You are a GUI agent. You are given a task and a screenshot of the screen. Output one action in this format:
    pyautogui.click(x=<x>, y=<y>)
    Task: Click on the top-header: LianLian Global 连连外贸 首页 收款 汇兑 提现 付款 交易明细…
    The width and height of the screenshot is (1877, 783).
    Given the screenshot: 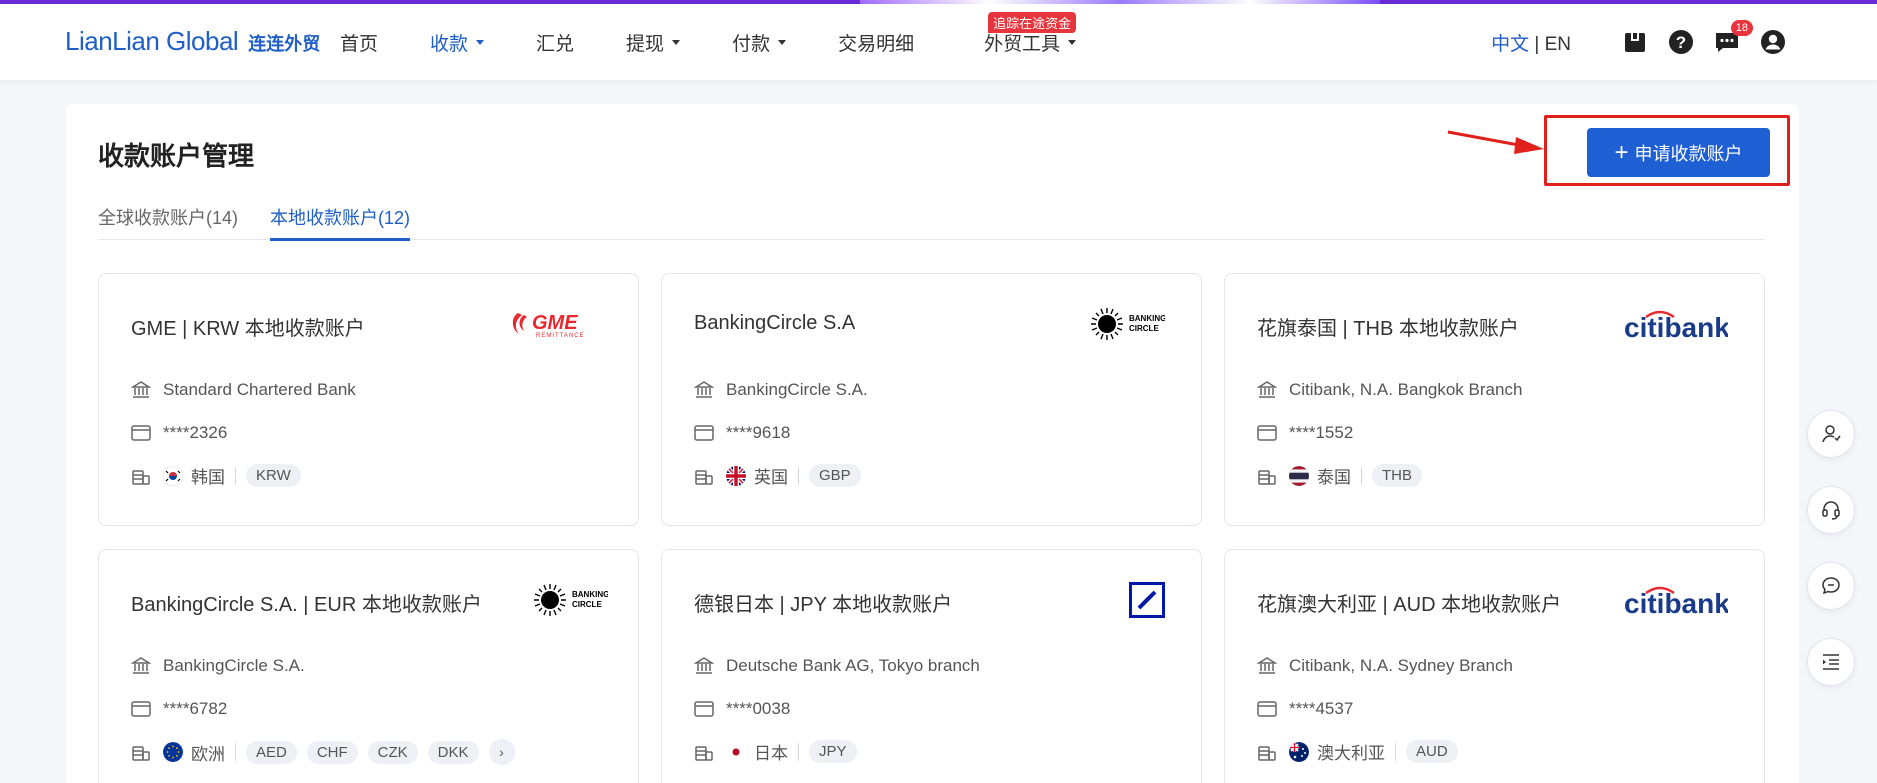 What is the action you would take?
    pyautogui.click(x=938, y=42)
    